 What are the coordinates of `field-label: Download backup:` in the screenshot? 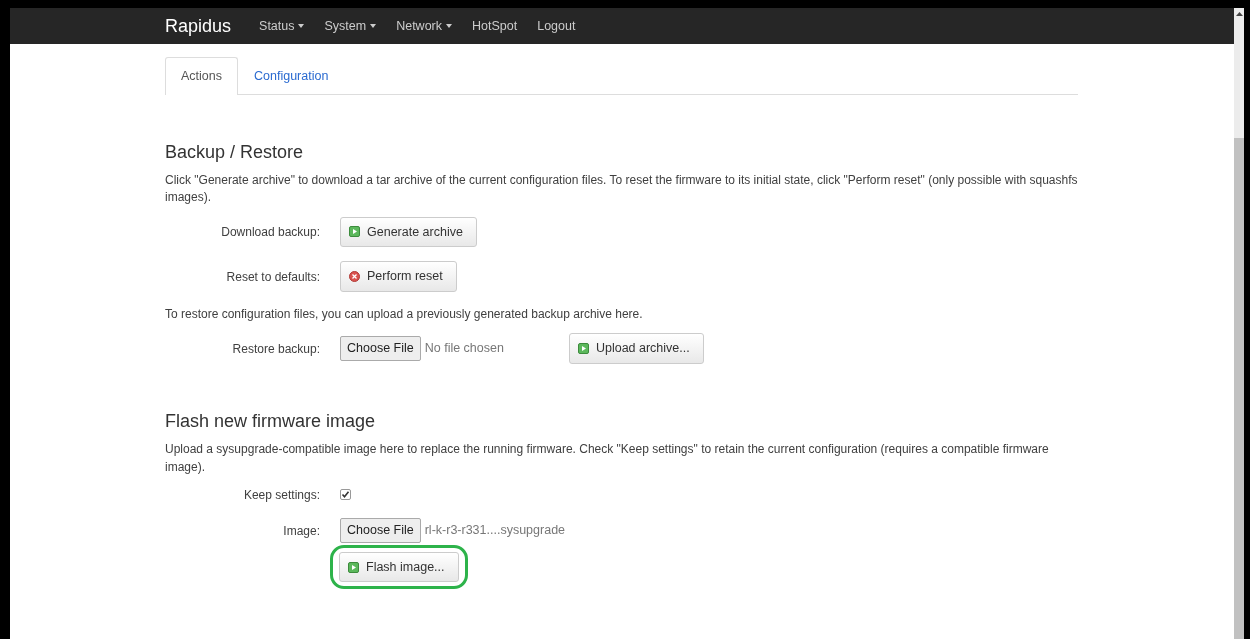 It's located at (270, 232).